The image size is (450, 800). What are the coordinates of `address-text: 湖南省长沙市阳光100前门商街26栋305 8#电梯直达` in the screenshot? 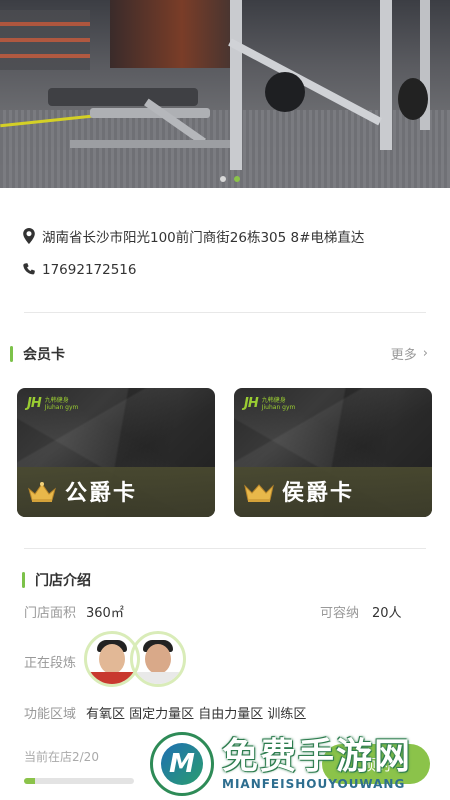 It's located at (203, 238).